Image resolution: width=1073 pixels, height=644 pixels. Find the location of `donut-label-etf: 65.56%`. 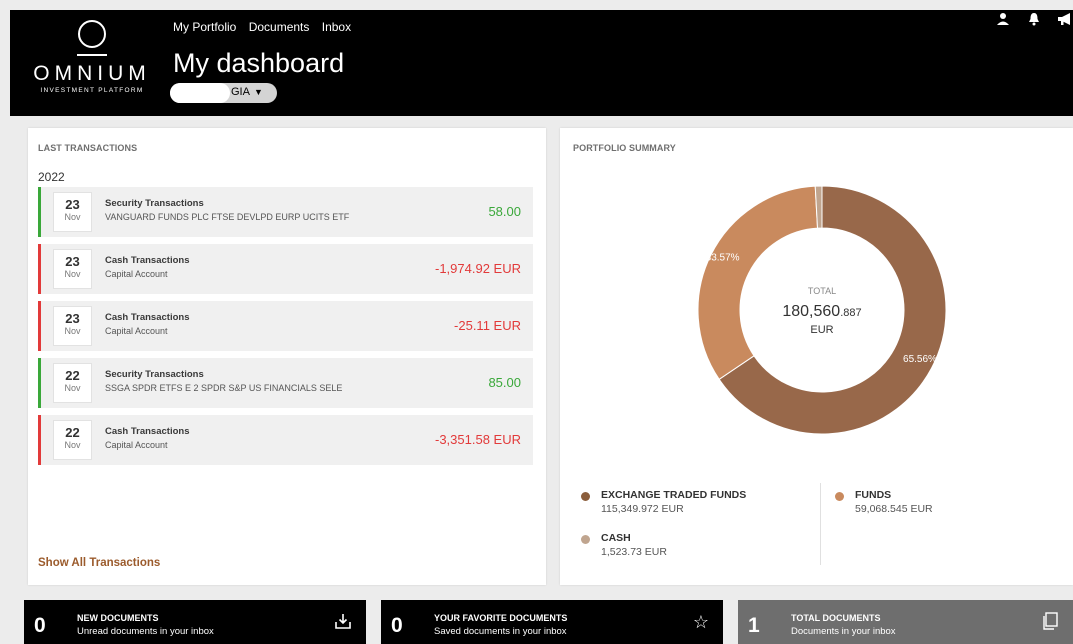

donut-label-etf: 65.56% is located at coordinates (920, 359).